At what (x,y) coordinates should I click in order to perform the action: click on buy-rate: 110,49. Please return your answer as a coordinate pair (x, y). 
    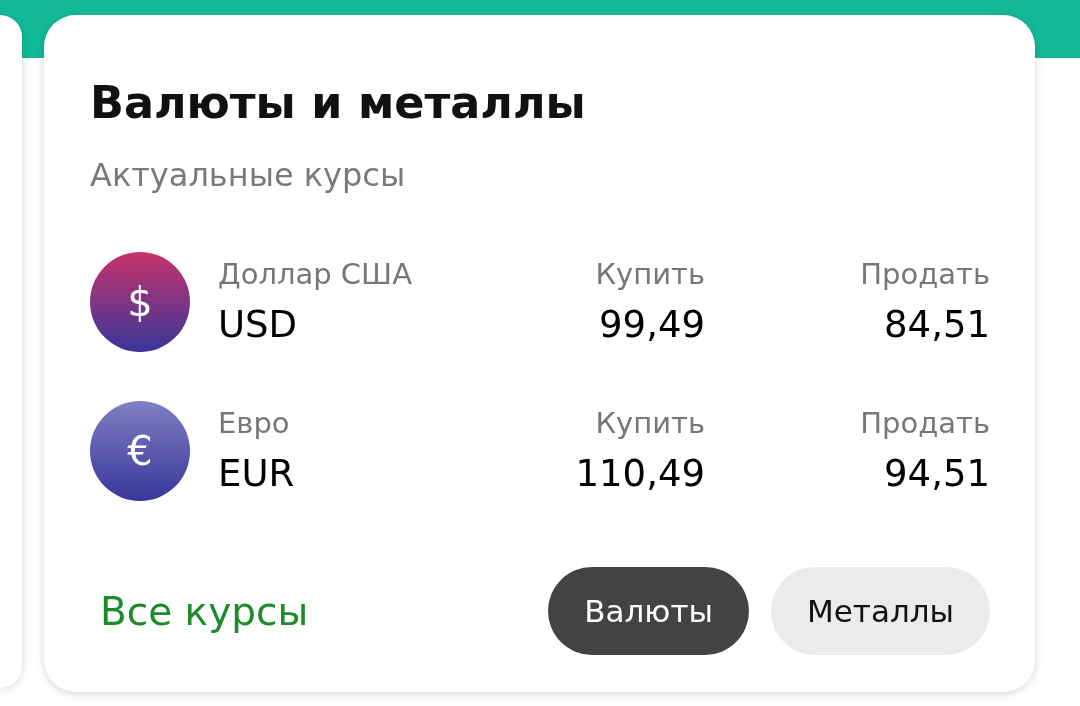
    Looking at the image, I should click on (640, 473).